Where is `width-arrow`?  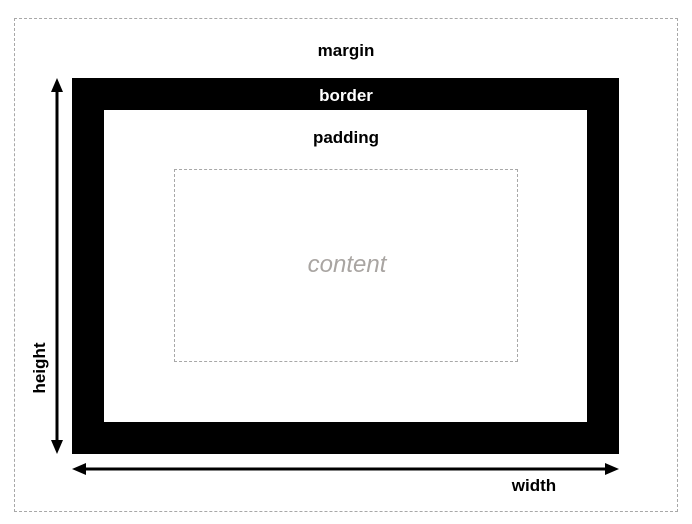 width-arrow is located at coordinates (345, 469).